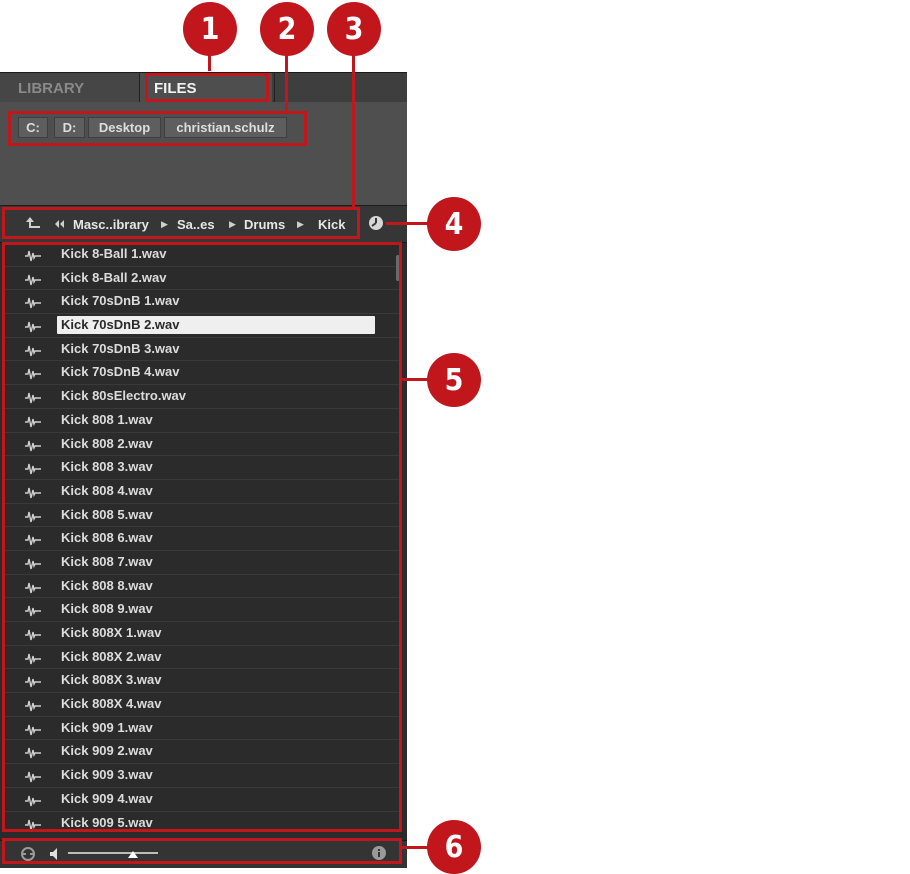 This screenshot has width=910, height=874. I want to click on callout-5: 5, so click(454, 380).